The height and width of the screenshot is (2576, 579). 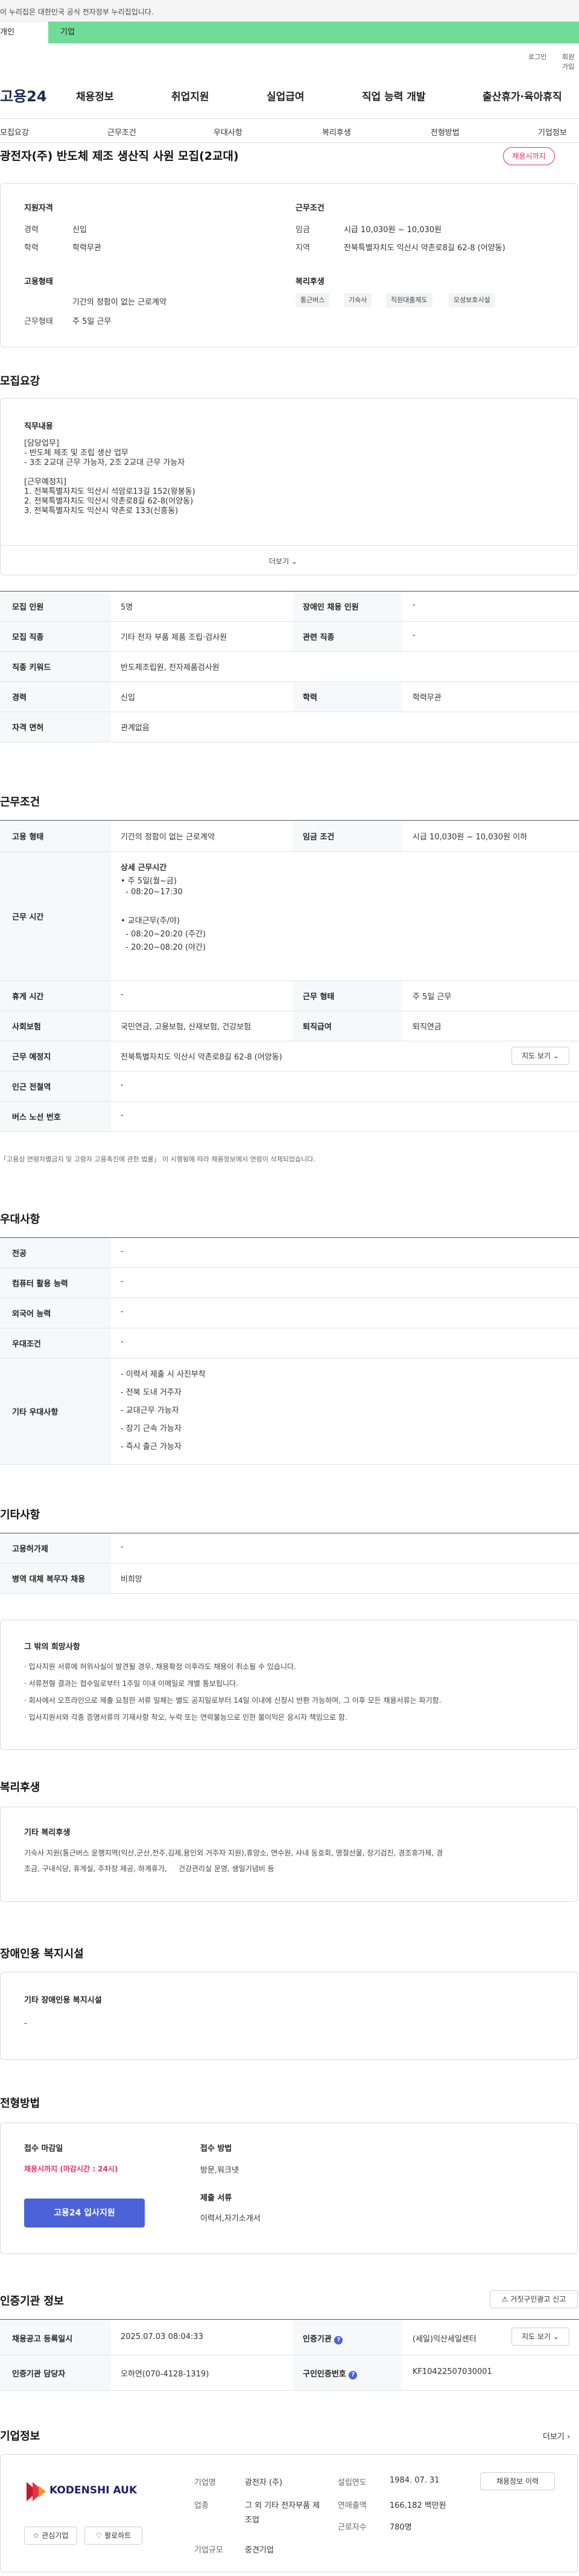 I want to click on workdays-label: 근무형태, so click(x=38, y=321).